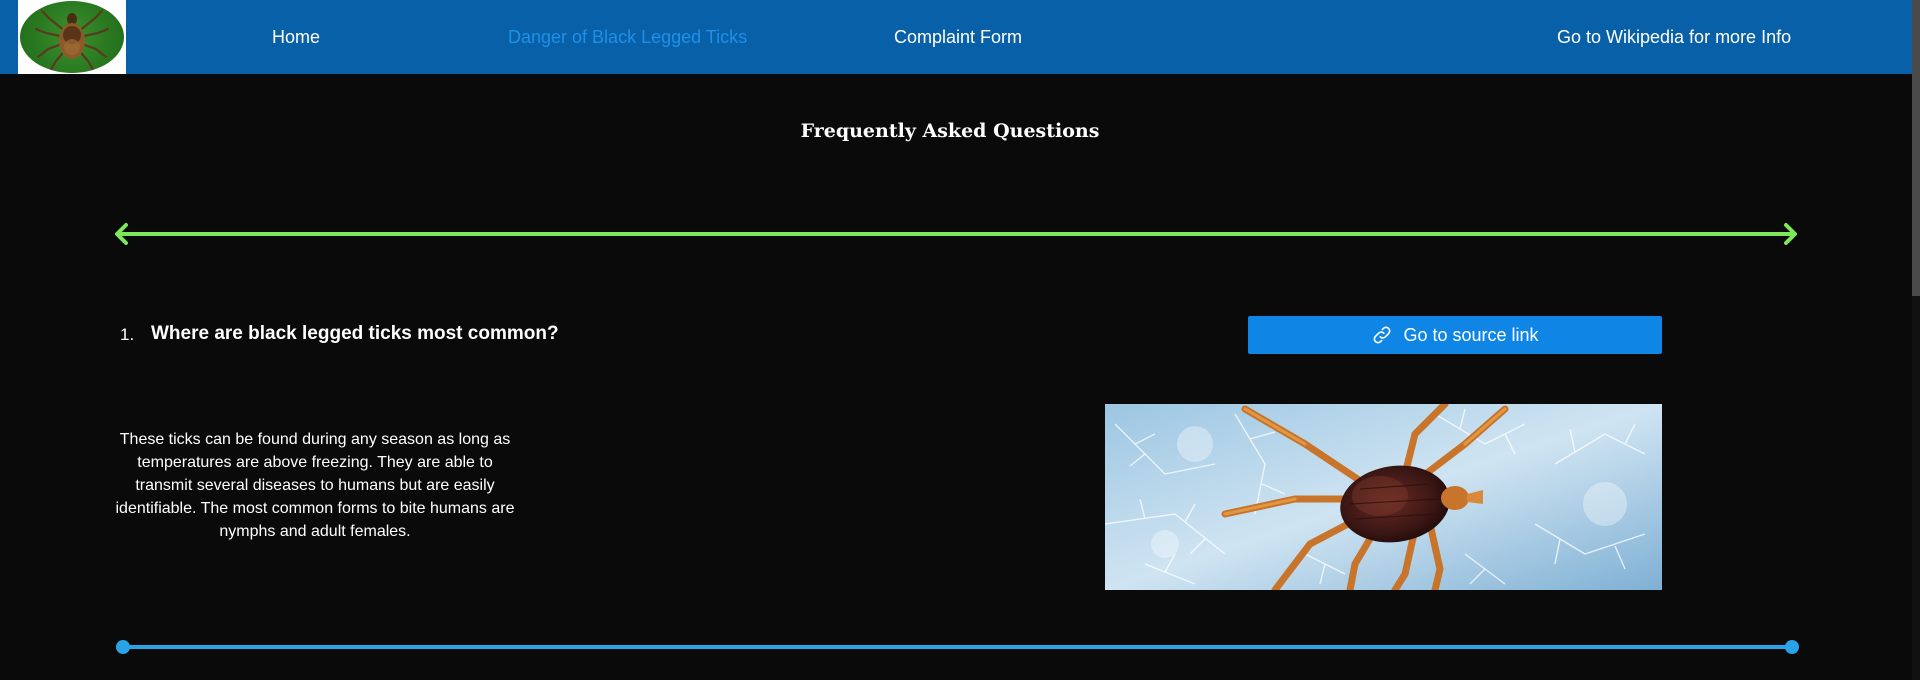  I want to click on tick-logo, so click(72, 37).